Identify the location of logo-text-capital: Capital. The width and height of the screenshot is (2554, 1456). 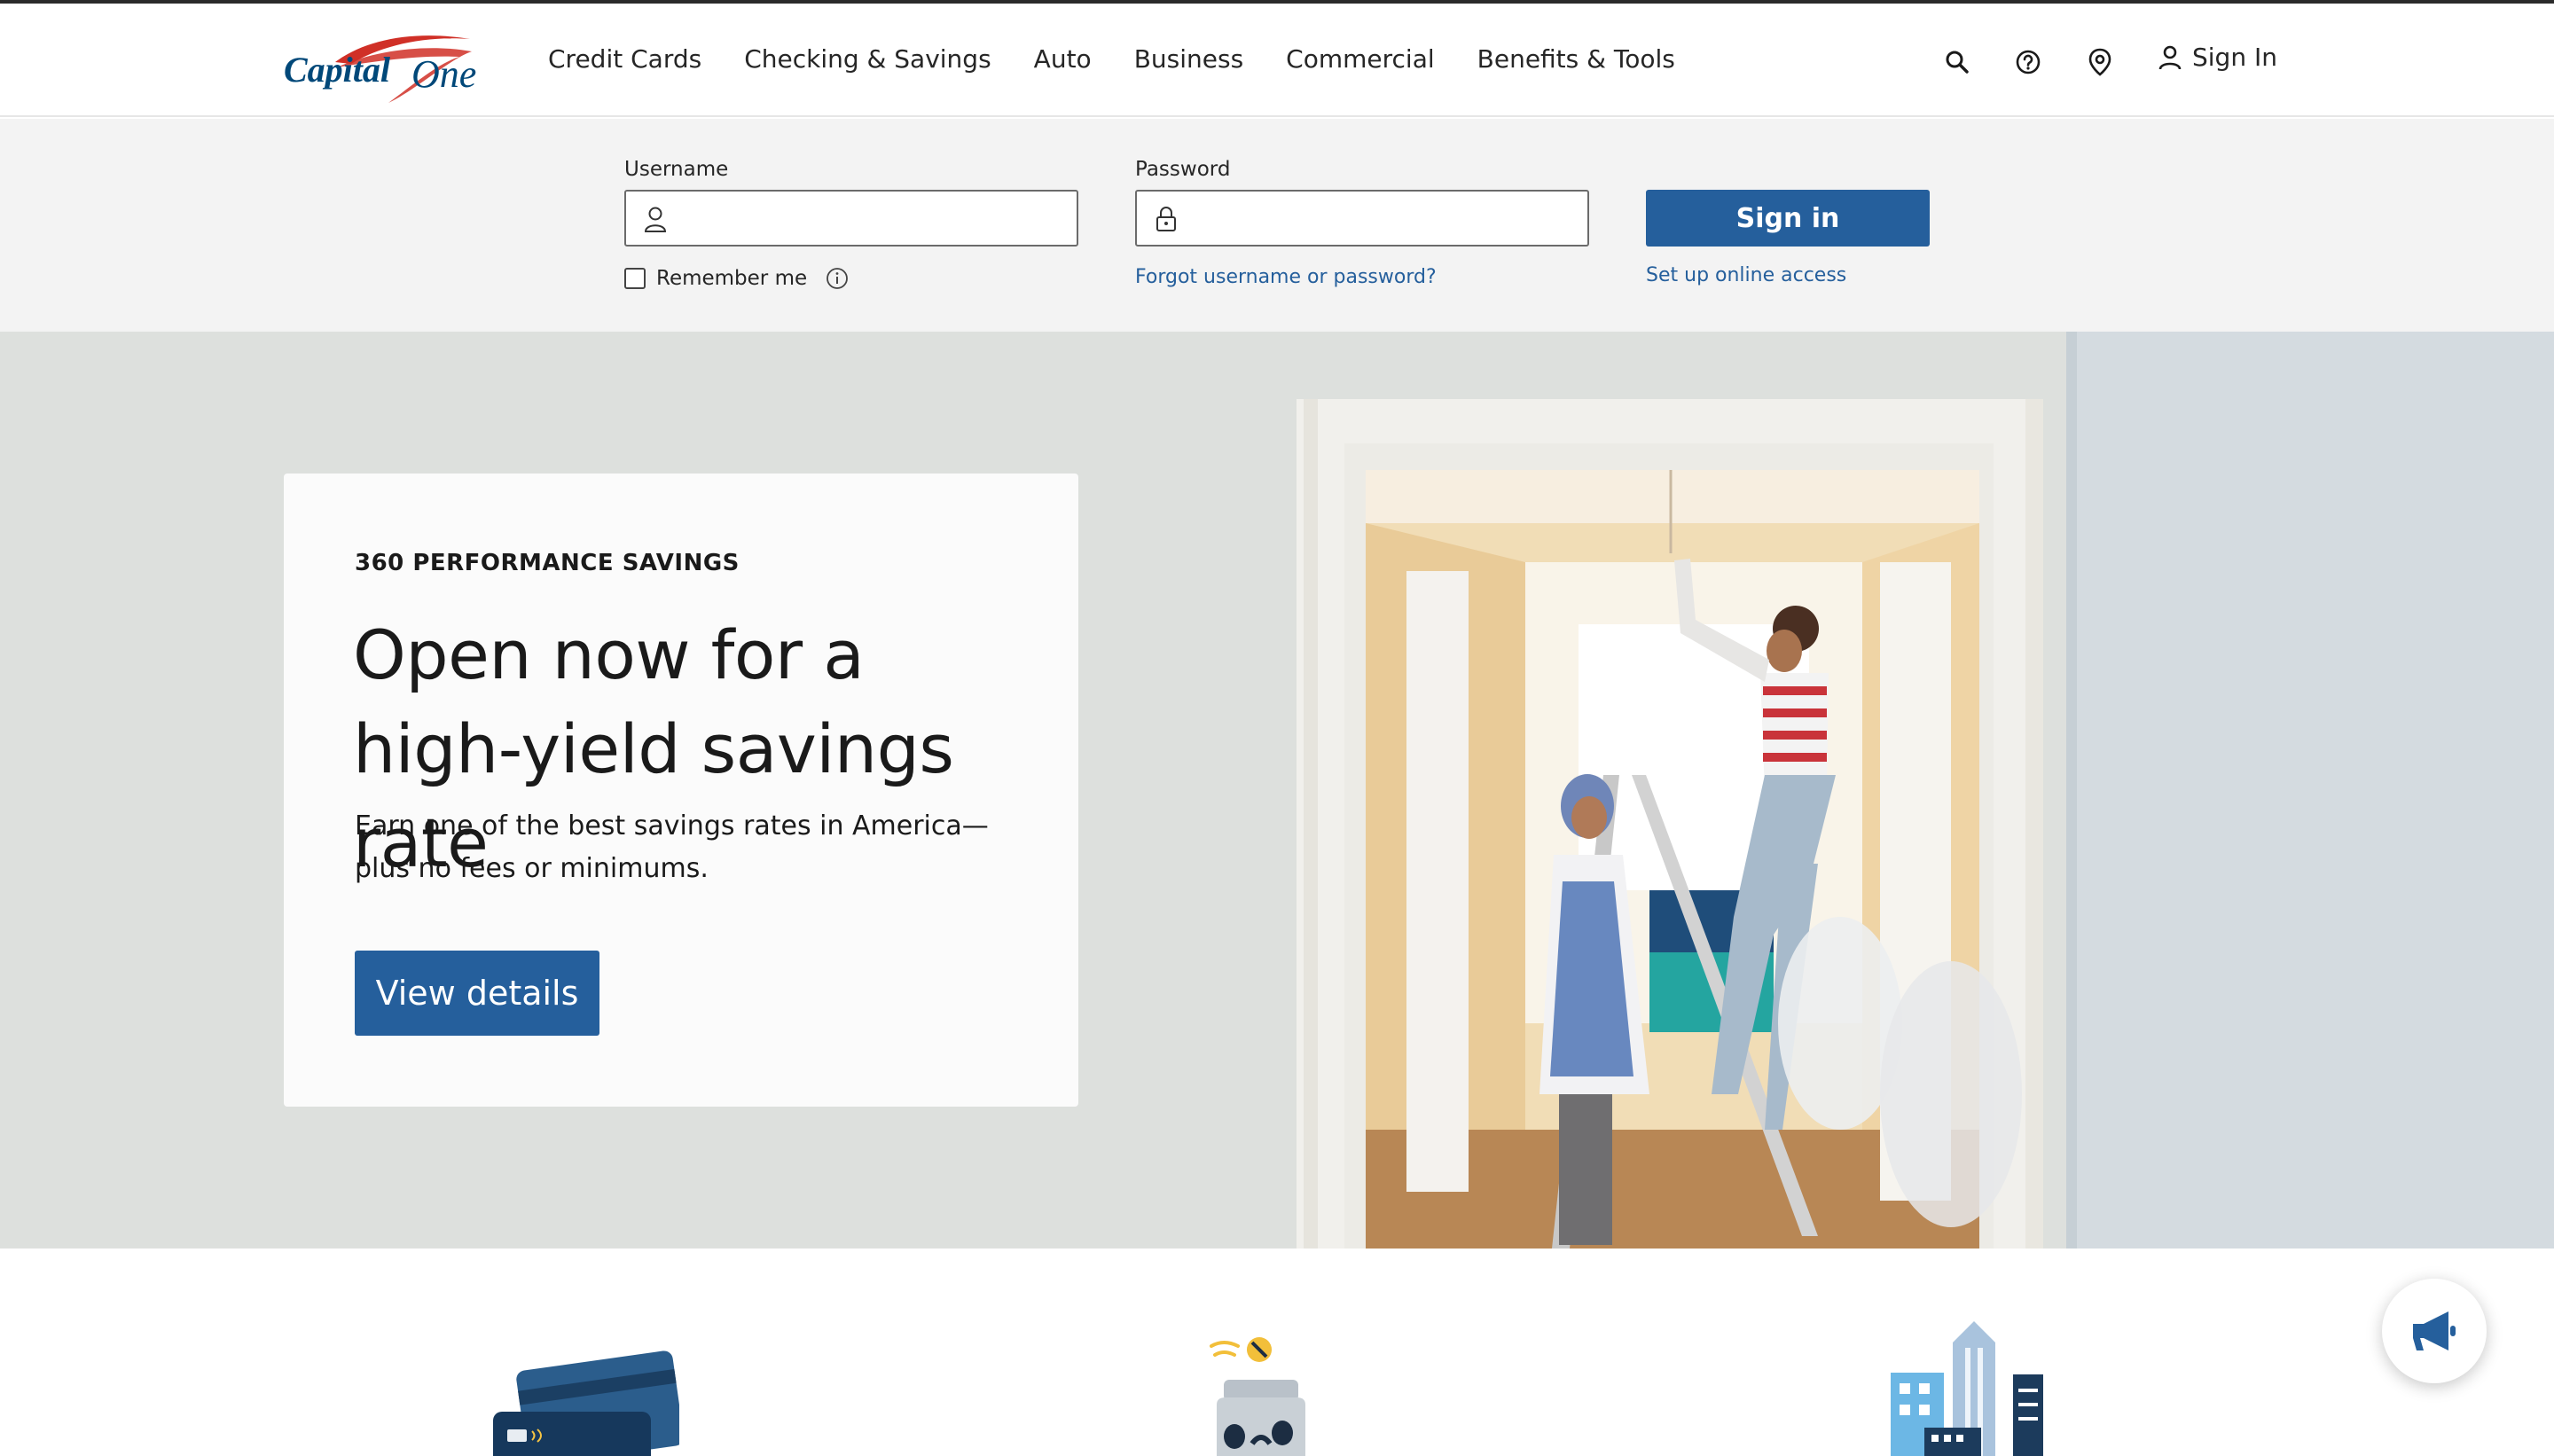
(337, 70).